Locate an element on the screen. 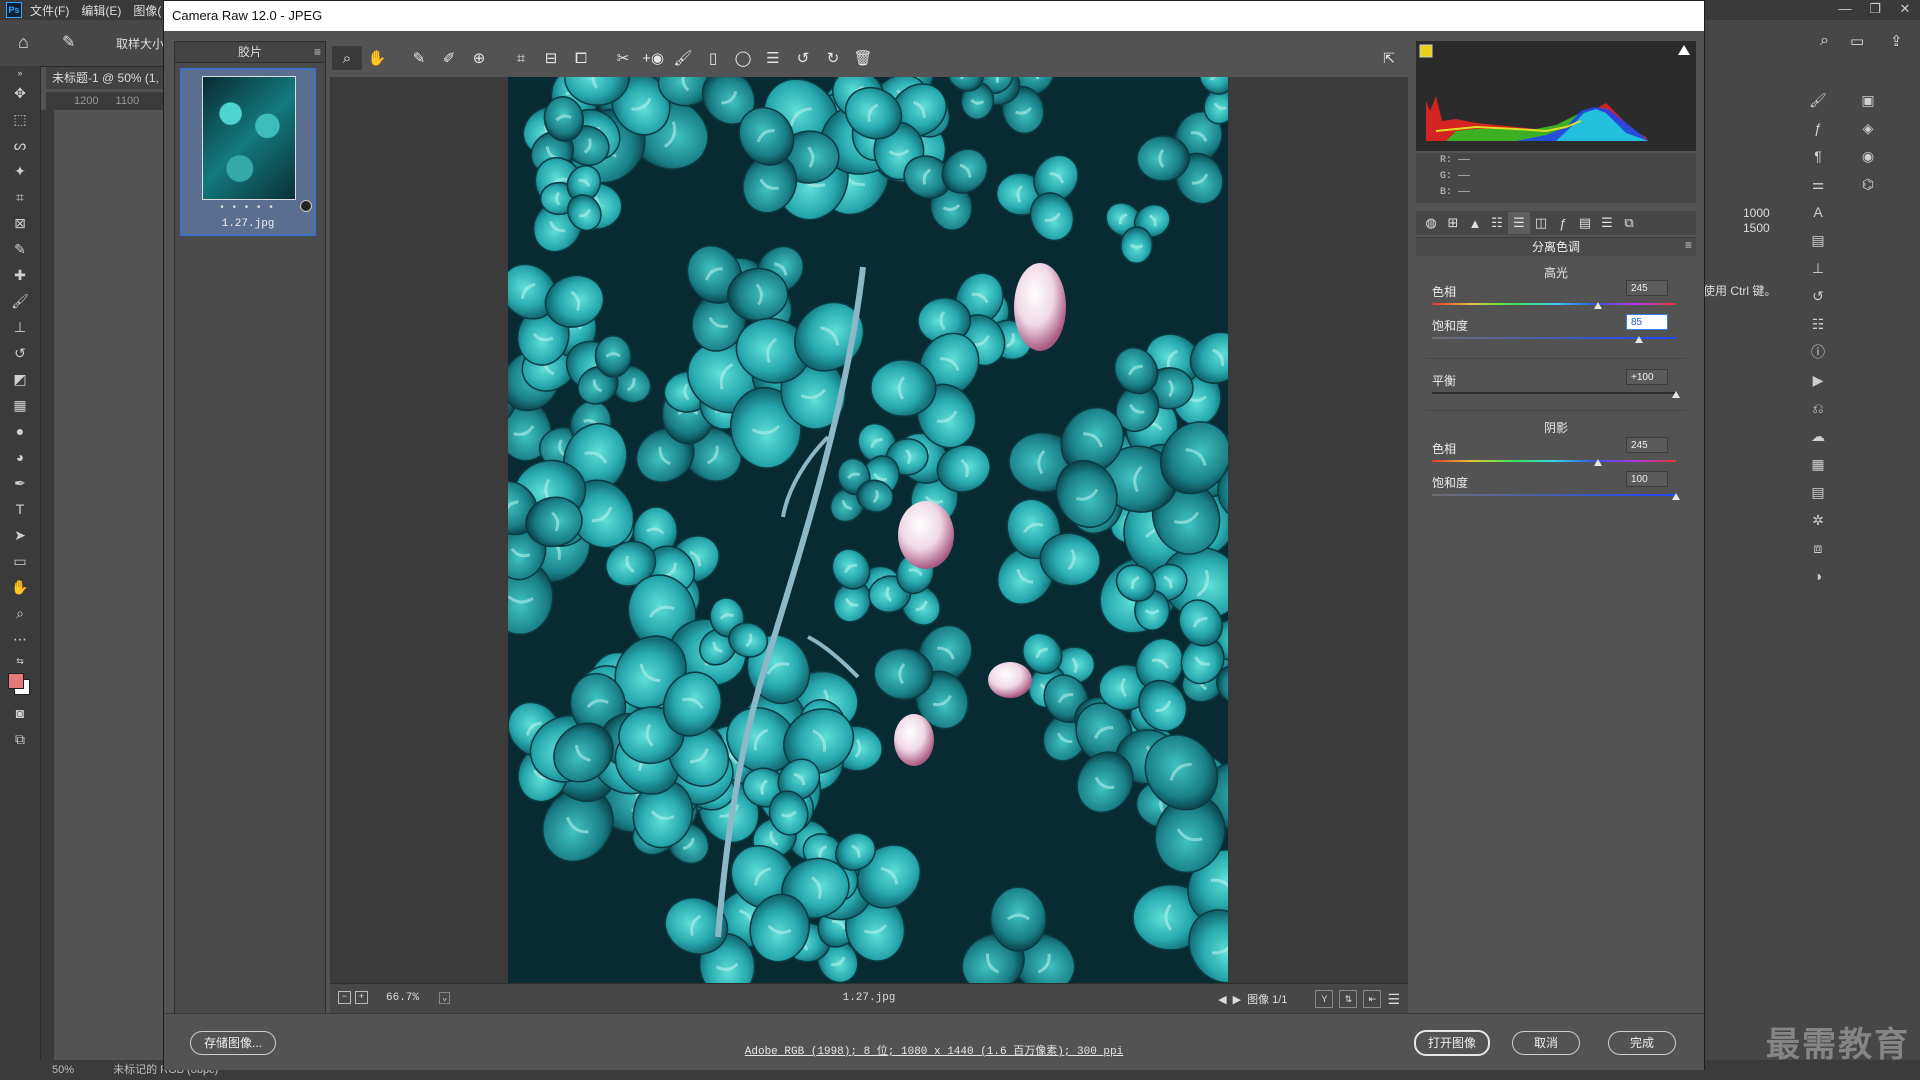 The width and height of the screenshot is (1920, 1080). transform-tool-icon: ⧠ is located at coordinates (581, 58).